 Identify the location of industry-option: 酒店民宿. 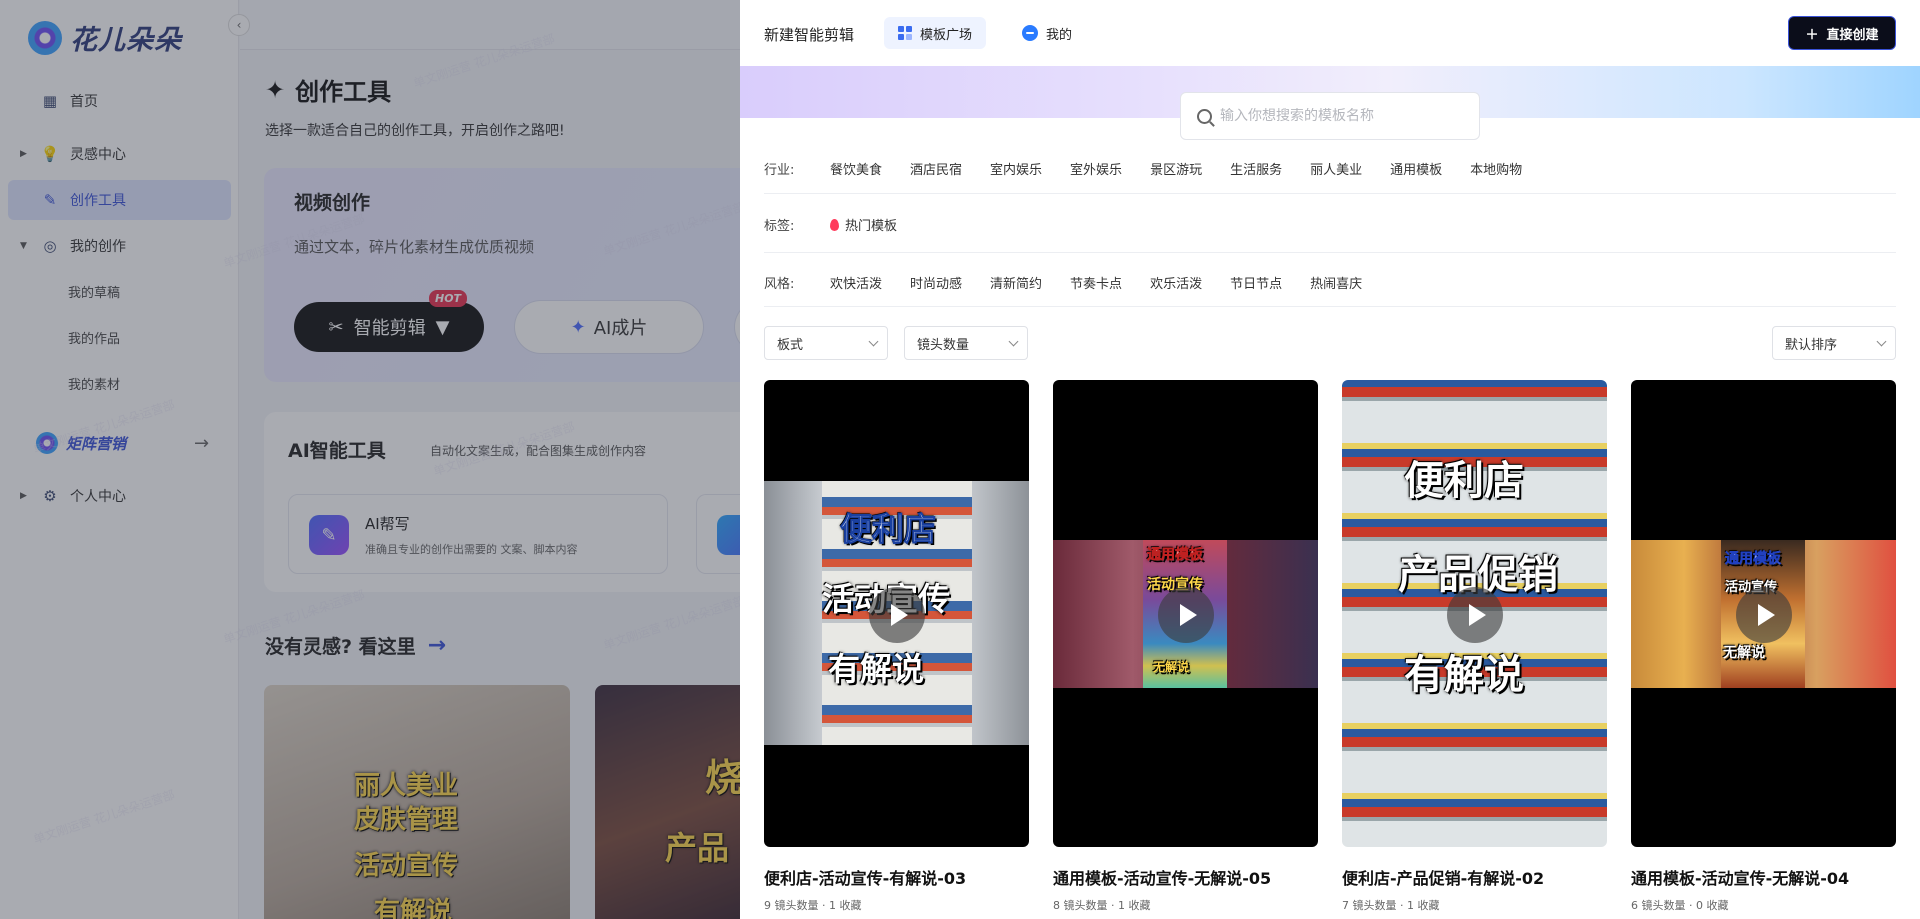
(936, 168).